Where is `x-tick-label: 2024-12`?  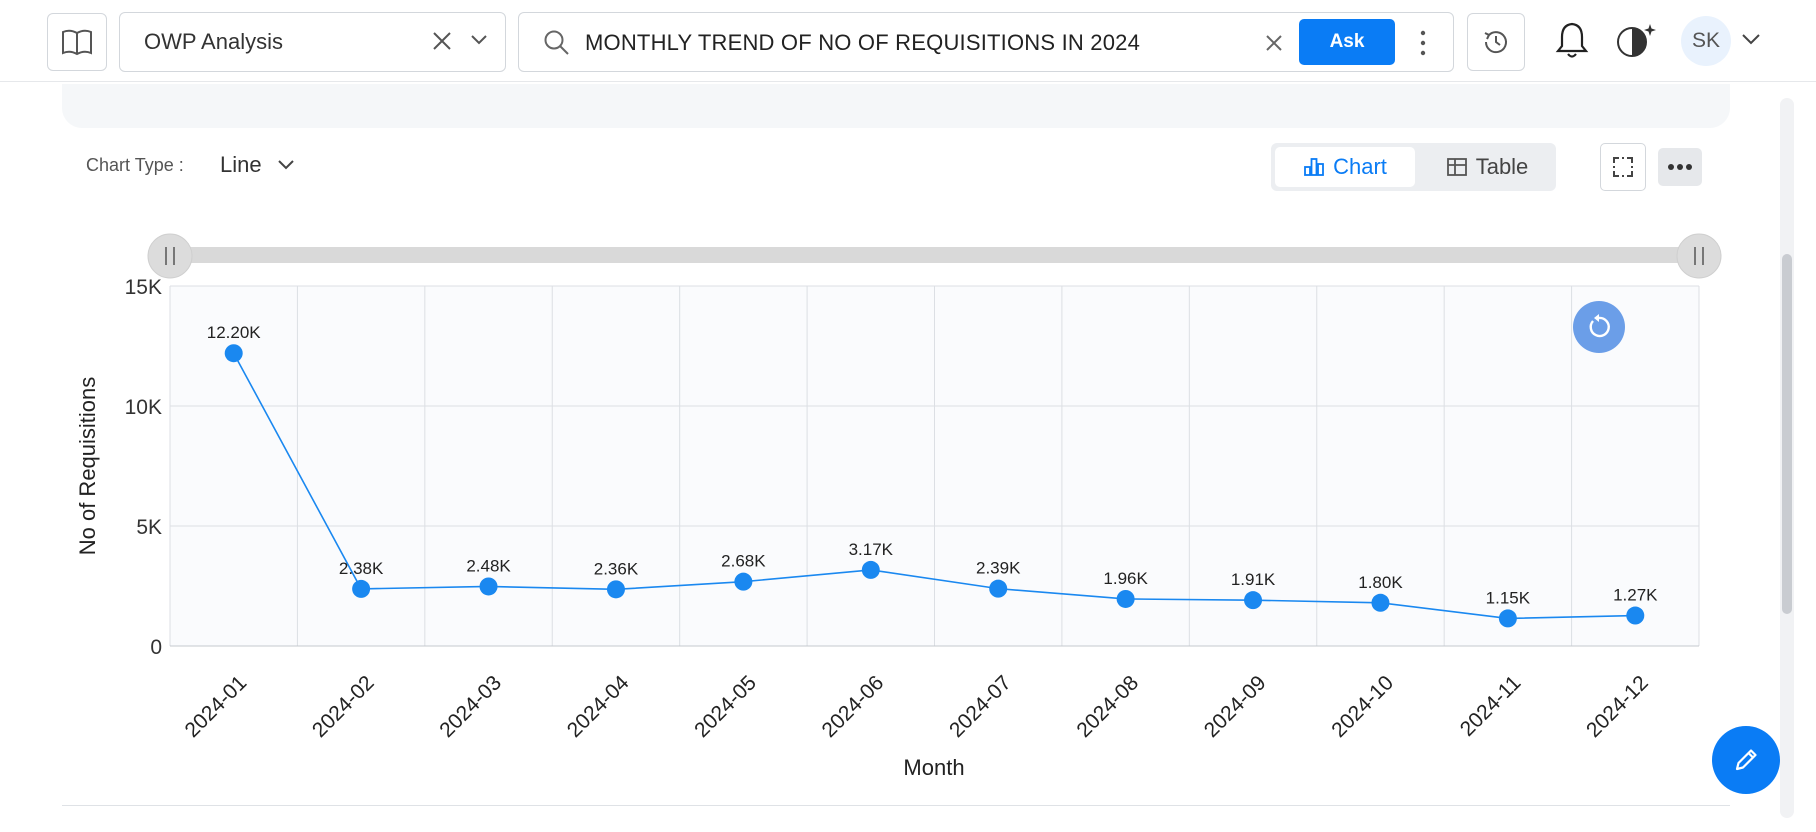
x-tick-label: 2024-12 is located at coordinates (1617, 706).